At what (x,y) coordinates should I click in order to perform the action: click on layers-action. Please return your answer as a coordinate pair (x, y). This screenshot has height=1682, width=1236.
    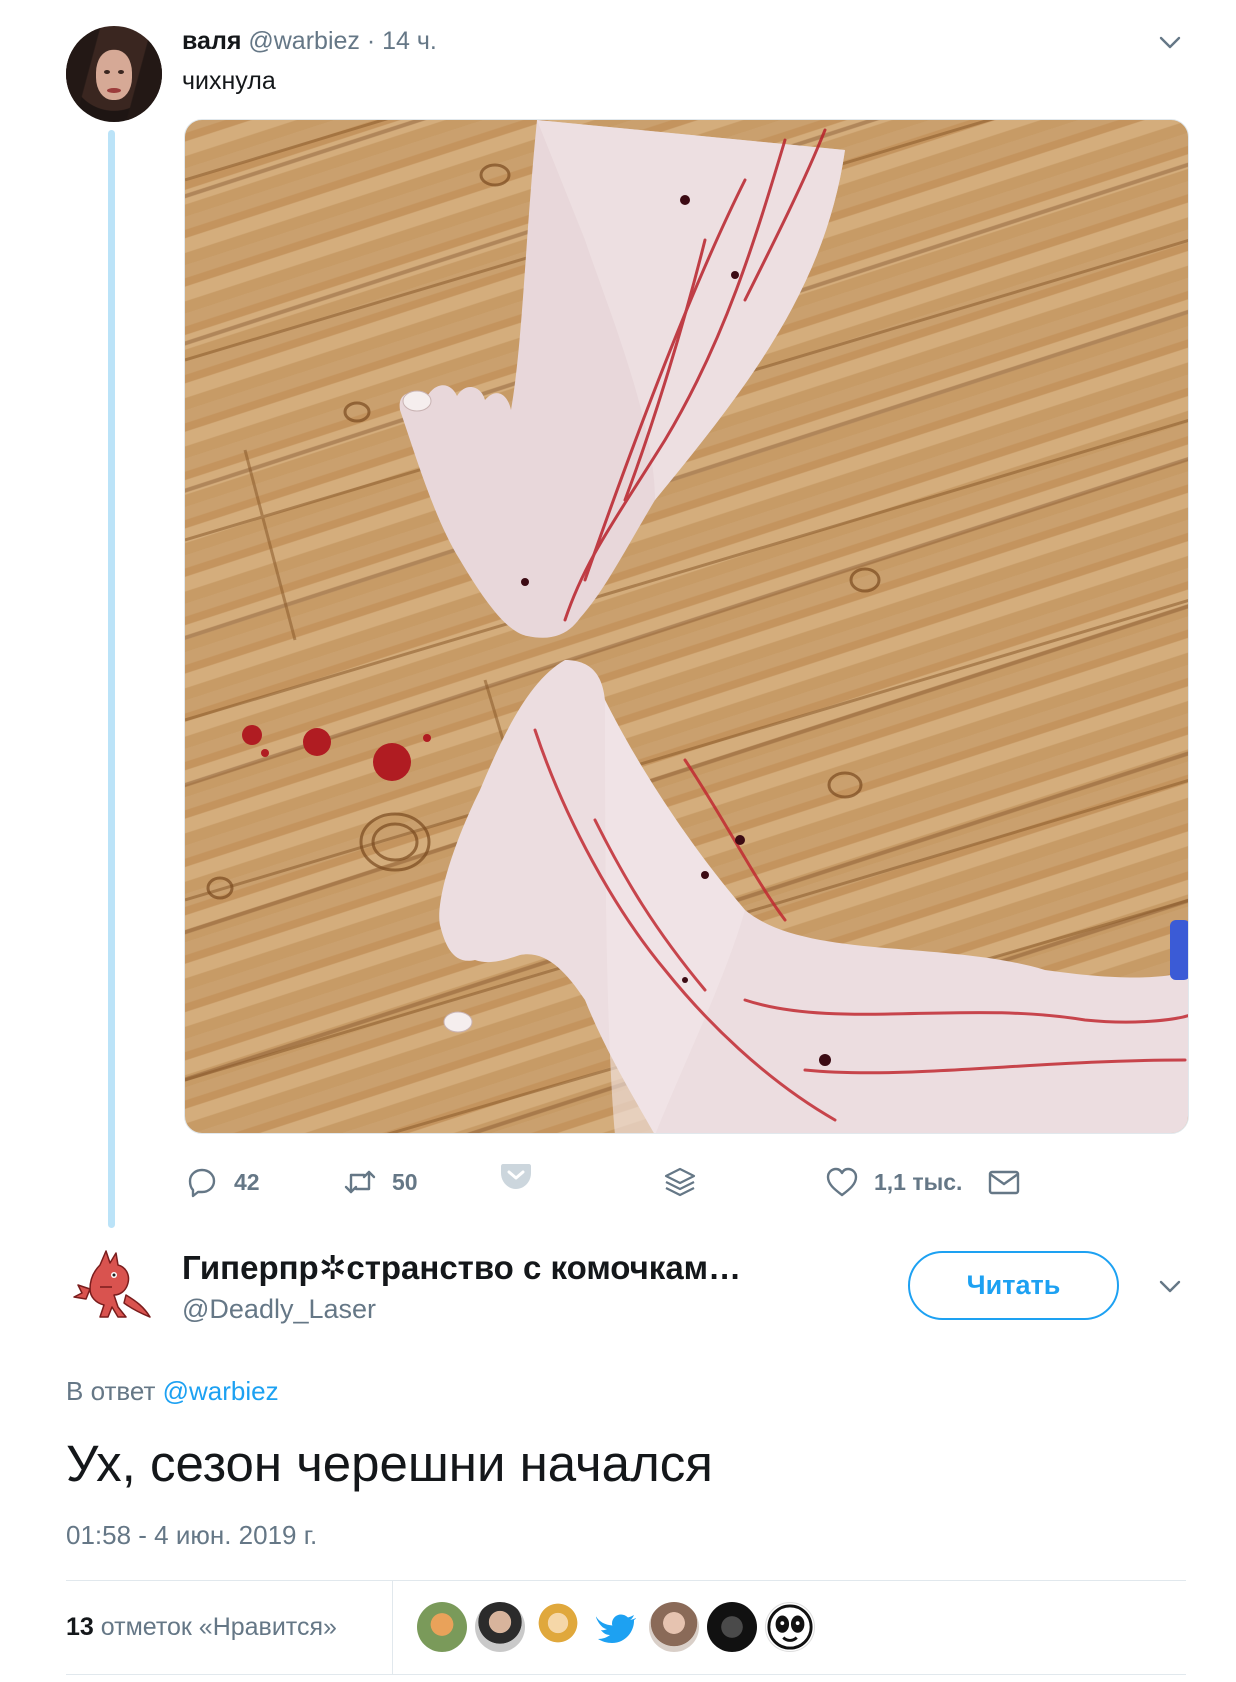
    Looking at the image, I should click on (680, 1182).